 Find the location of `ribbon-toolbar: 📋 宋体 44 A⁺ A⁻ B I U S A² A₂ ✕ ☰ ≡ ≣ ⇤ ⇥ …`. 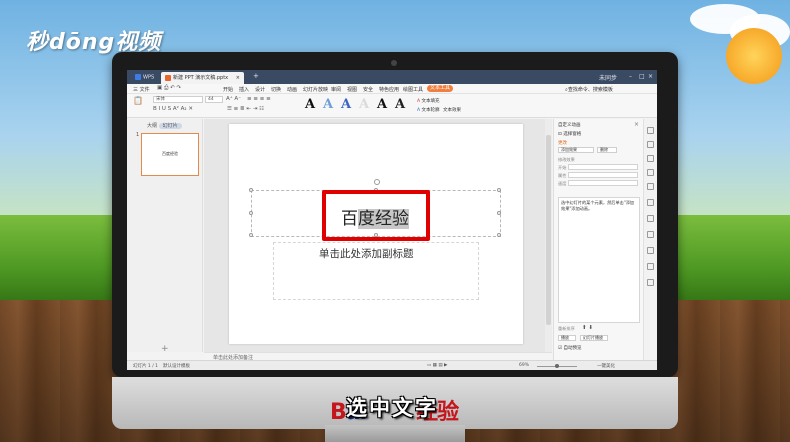

ribbon-toolbar: 📋 宋体 44 A⁺ A⁻ B I U S A² A₂ ✕ ☰ ≡ ≣ ⇤ ⇥ … is located at coordinates (392, 106).